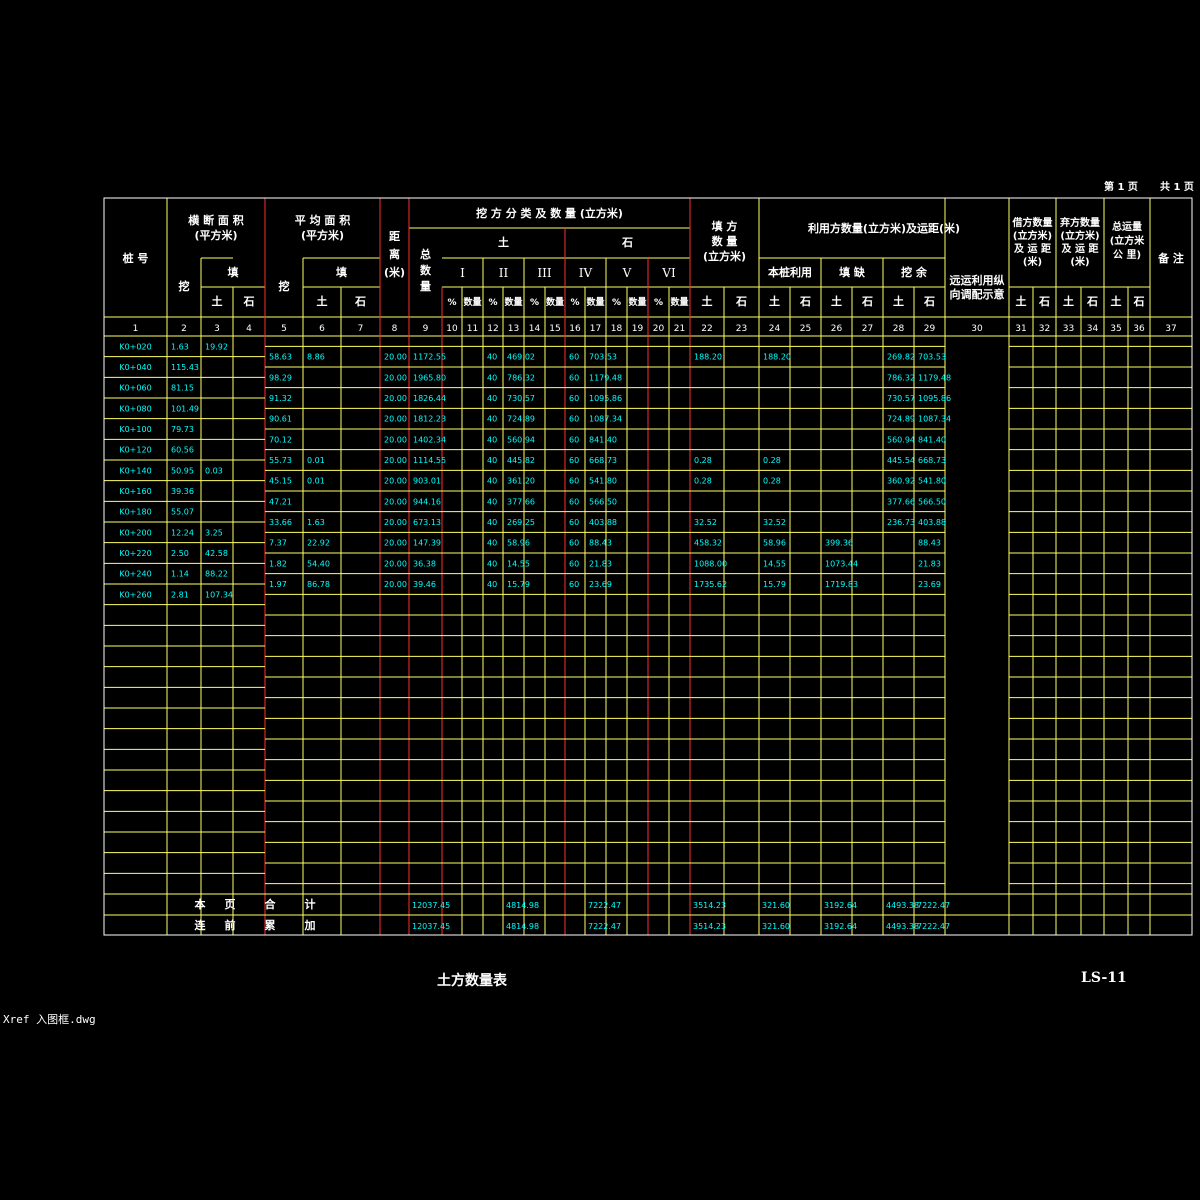  Describe the element at coordinates (136, 329) in the screenshot. I see `column-number: 1` at that location.